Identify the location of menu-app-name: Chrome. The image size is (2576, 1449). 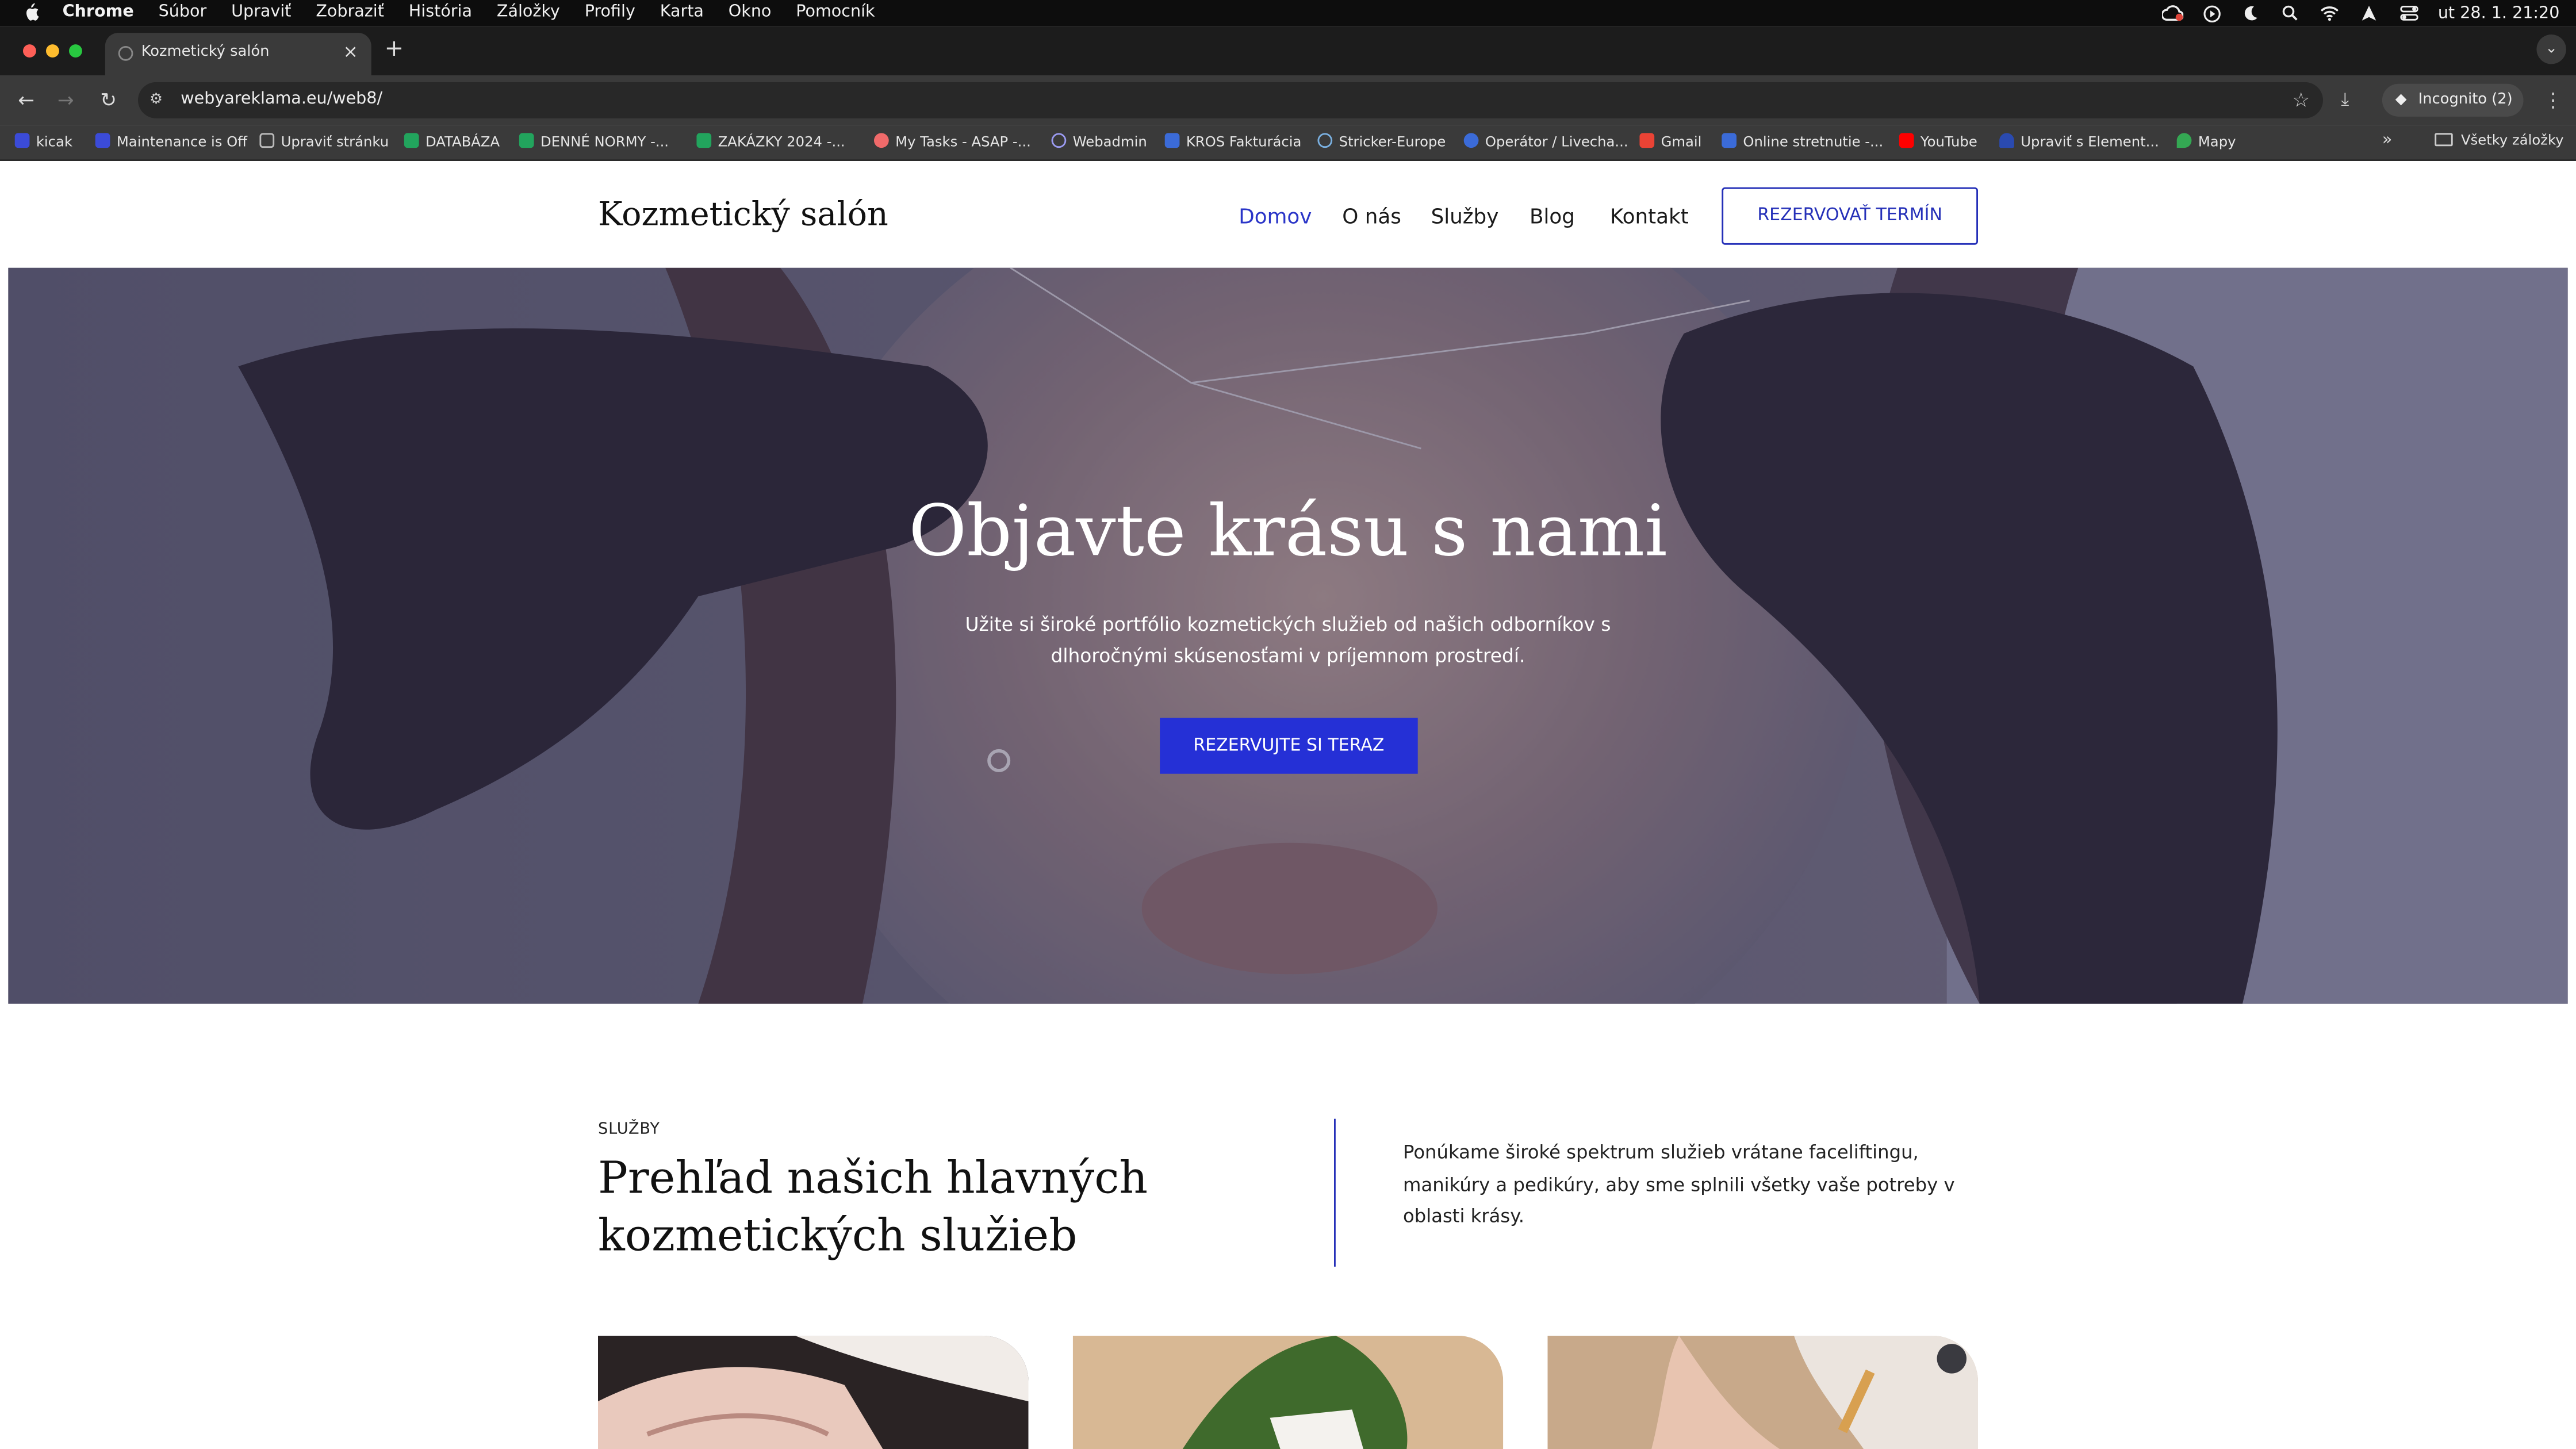
(98, 13).